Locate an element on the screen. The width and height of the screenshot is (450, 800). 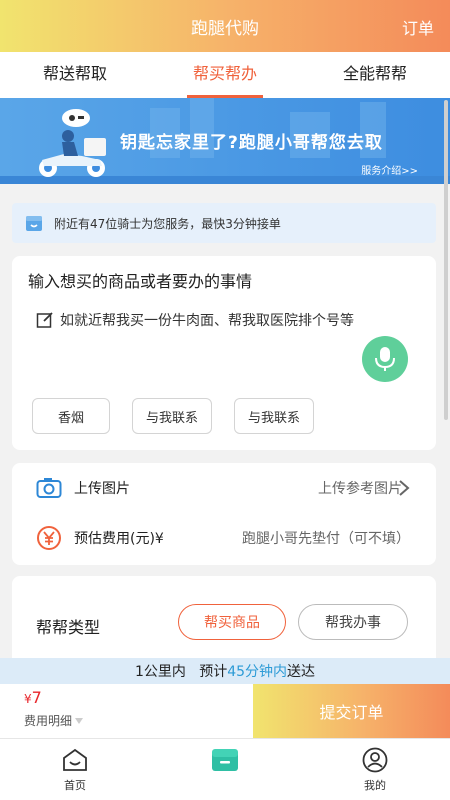
delivery-estimate: 1公里内 预计 45分钟内 送达 is located at coordinates (225, 671).